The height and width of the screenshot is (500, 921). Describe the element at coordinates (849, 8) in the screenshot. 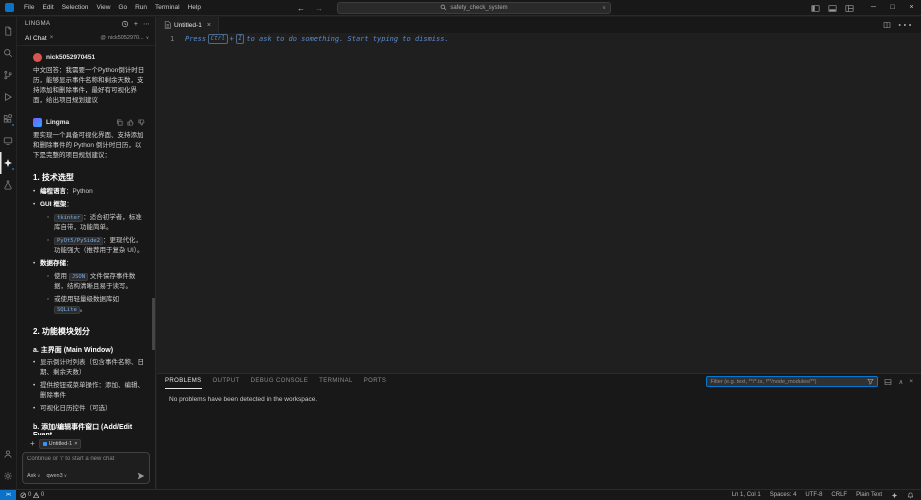

I see `customize-layout-icon` at that location.